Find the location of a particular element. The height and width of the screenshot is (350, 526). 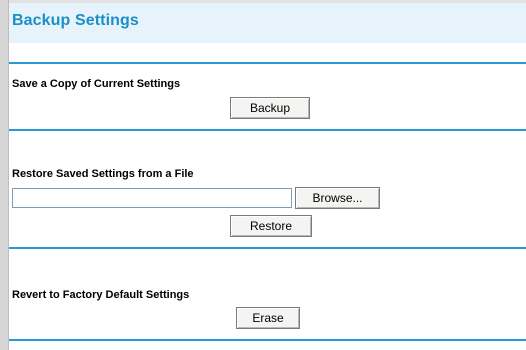

restore-button: Restore is located at coordinates (271, 226).